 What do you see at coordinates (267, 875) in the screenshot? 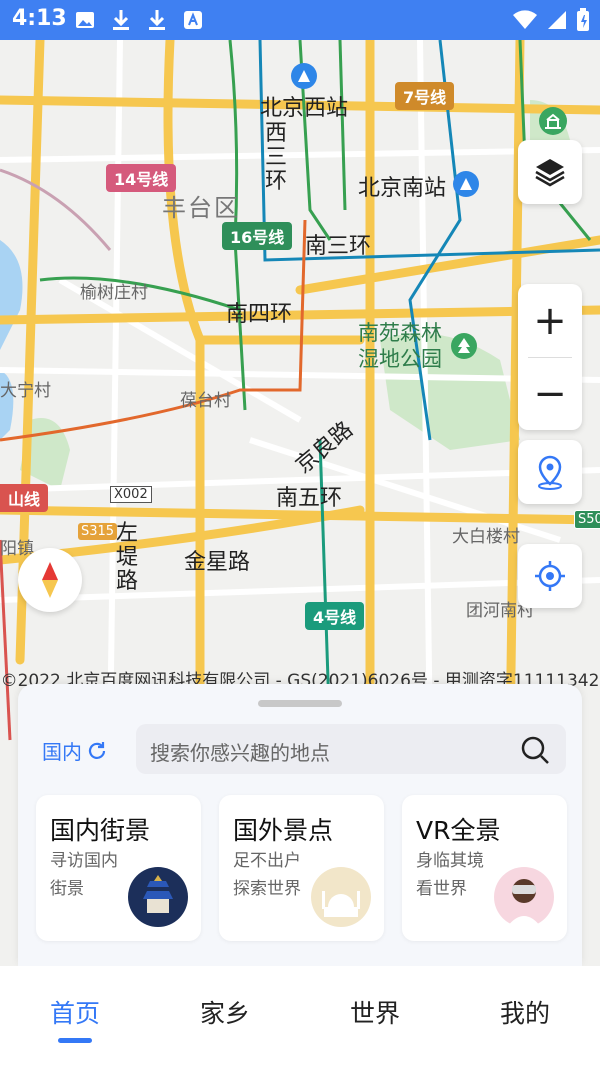
I see `card-subtitle: 足不出户探索世界` at bounding box center [267, 875].